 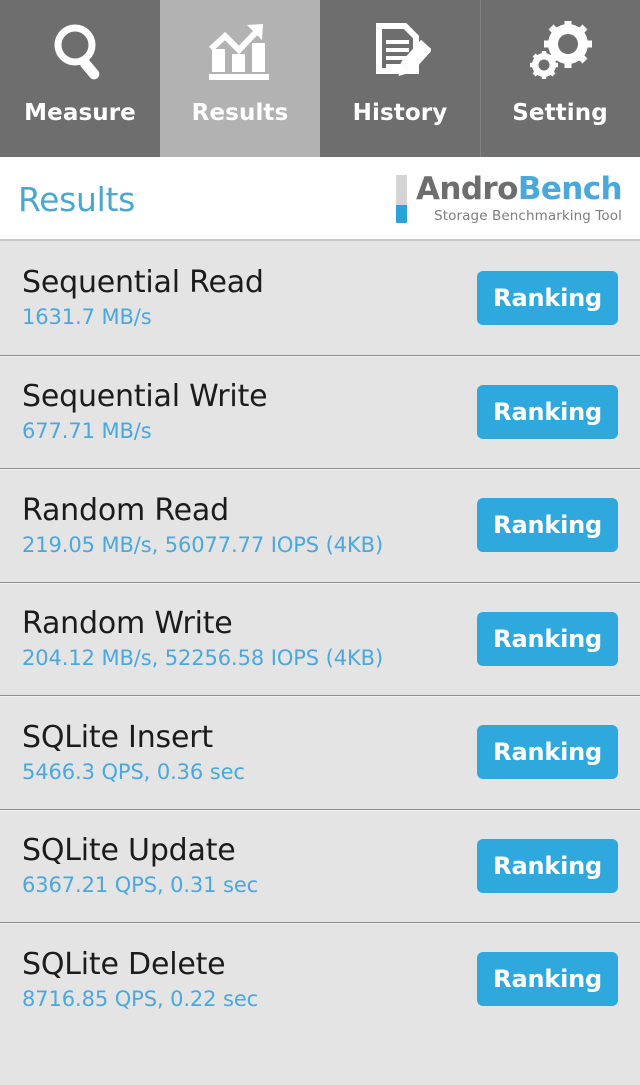 I want to click on brand-name-bench: Bench, so click(x=570, y=189).